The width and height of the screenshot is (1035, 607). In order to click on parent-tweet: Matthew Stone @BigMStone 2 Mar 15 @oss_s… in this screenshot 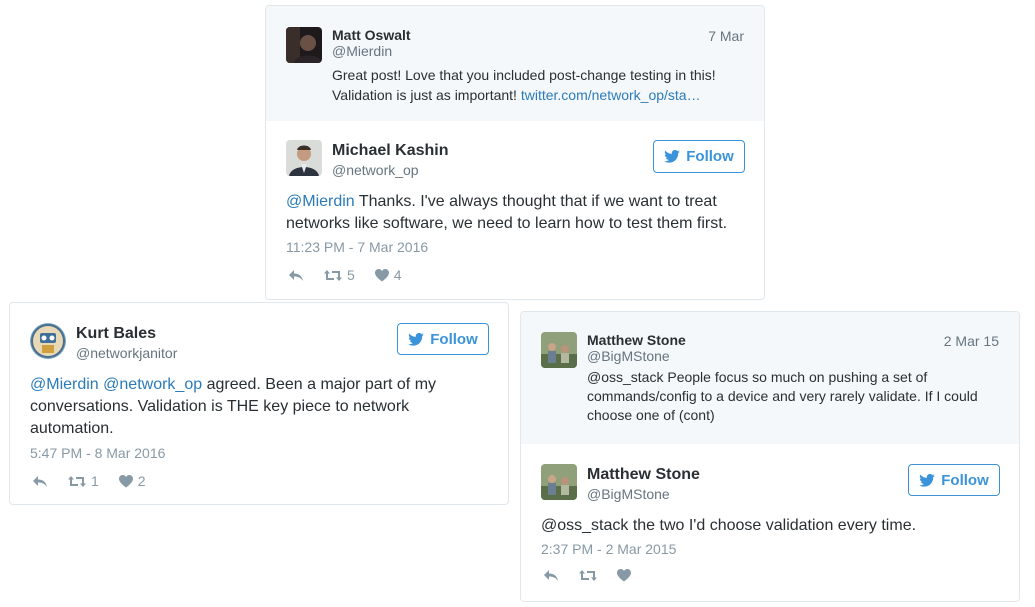, I will do `click(770, 378)`.